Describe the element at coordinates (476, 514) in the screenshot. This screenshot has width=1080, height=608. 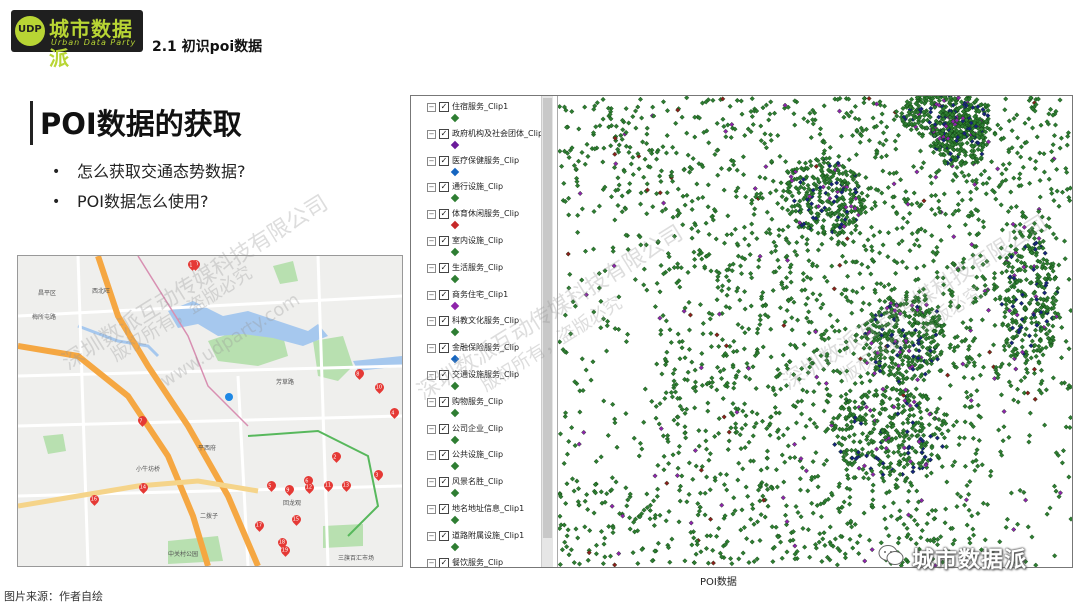
I see `layer-item: − ✓ 地名地址信息_Clip1` at that location.